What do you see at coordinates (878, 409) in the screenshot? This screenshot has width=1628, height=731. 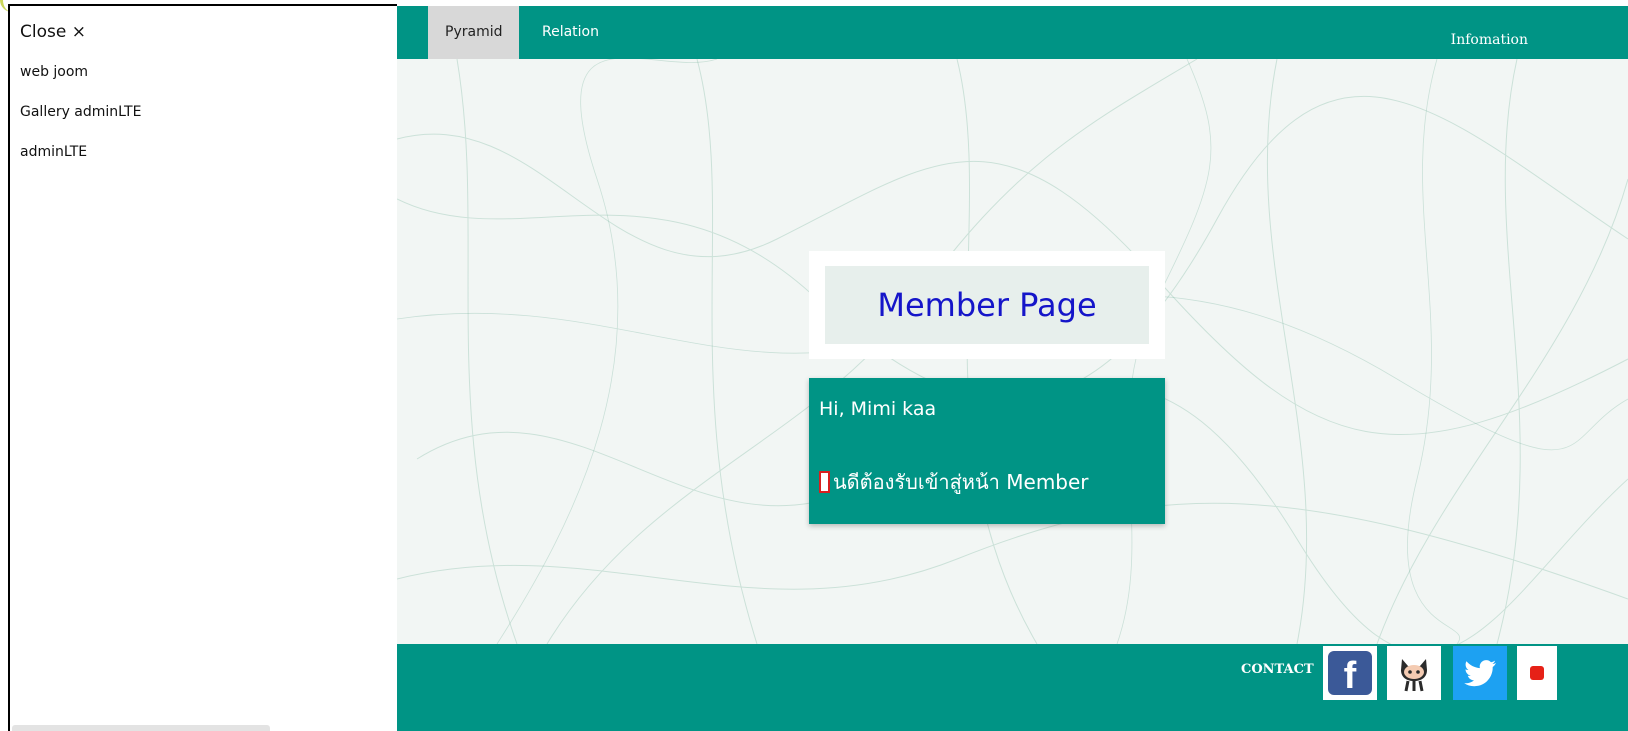 I see `greeting-text: Hi, Mimi kaa` at bounding box center [878, 409].